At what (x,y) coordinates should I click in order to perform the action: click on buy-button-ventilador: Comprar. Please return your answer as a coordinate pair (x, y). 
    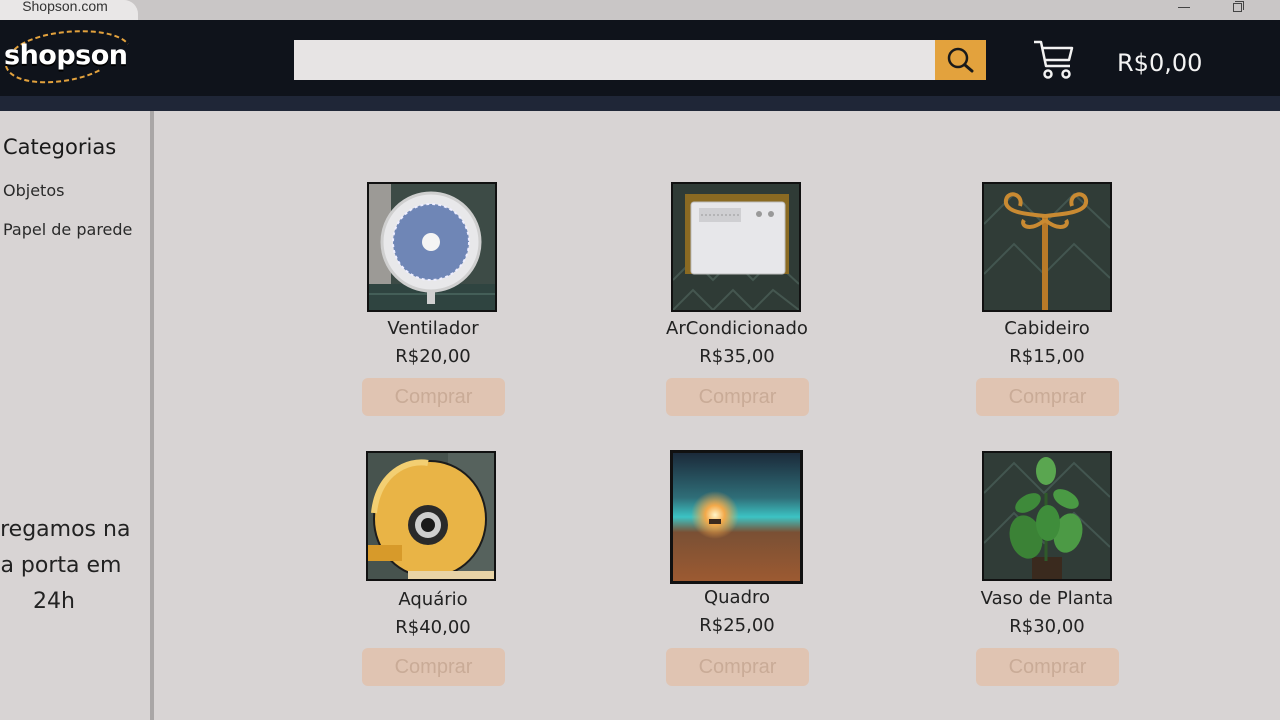
    Looking at the image, I should click on (433, 397).